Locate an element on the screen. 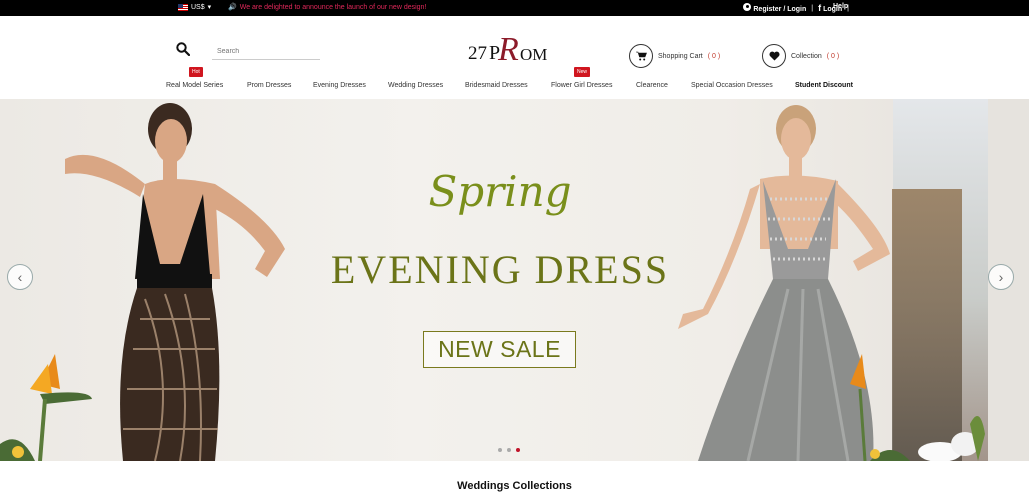 The image size is (1029, 500). cart-count: ( 0 ) is located at coordinates (714, 56).